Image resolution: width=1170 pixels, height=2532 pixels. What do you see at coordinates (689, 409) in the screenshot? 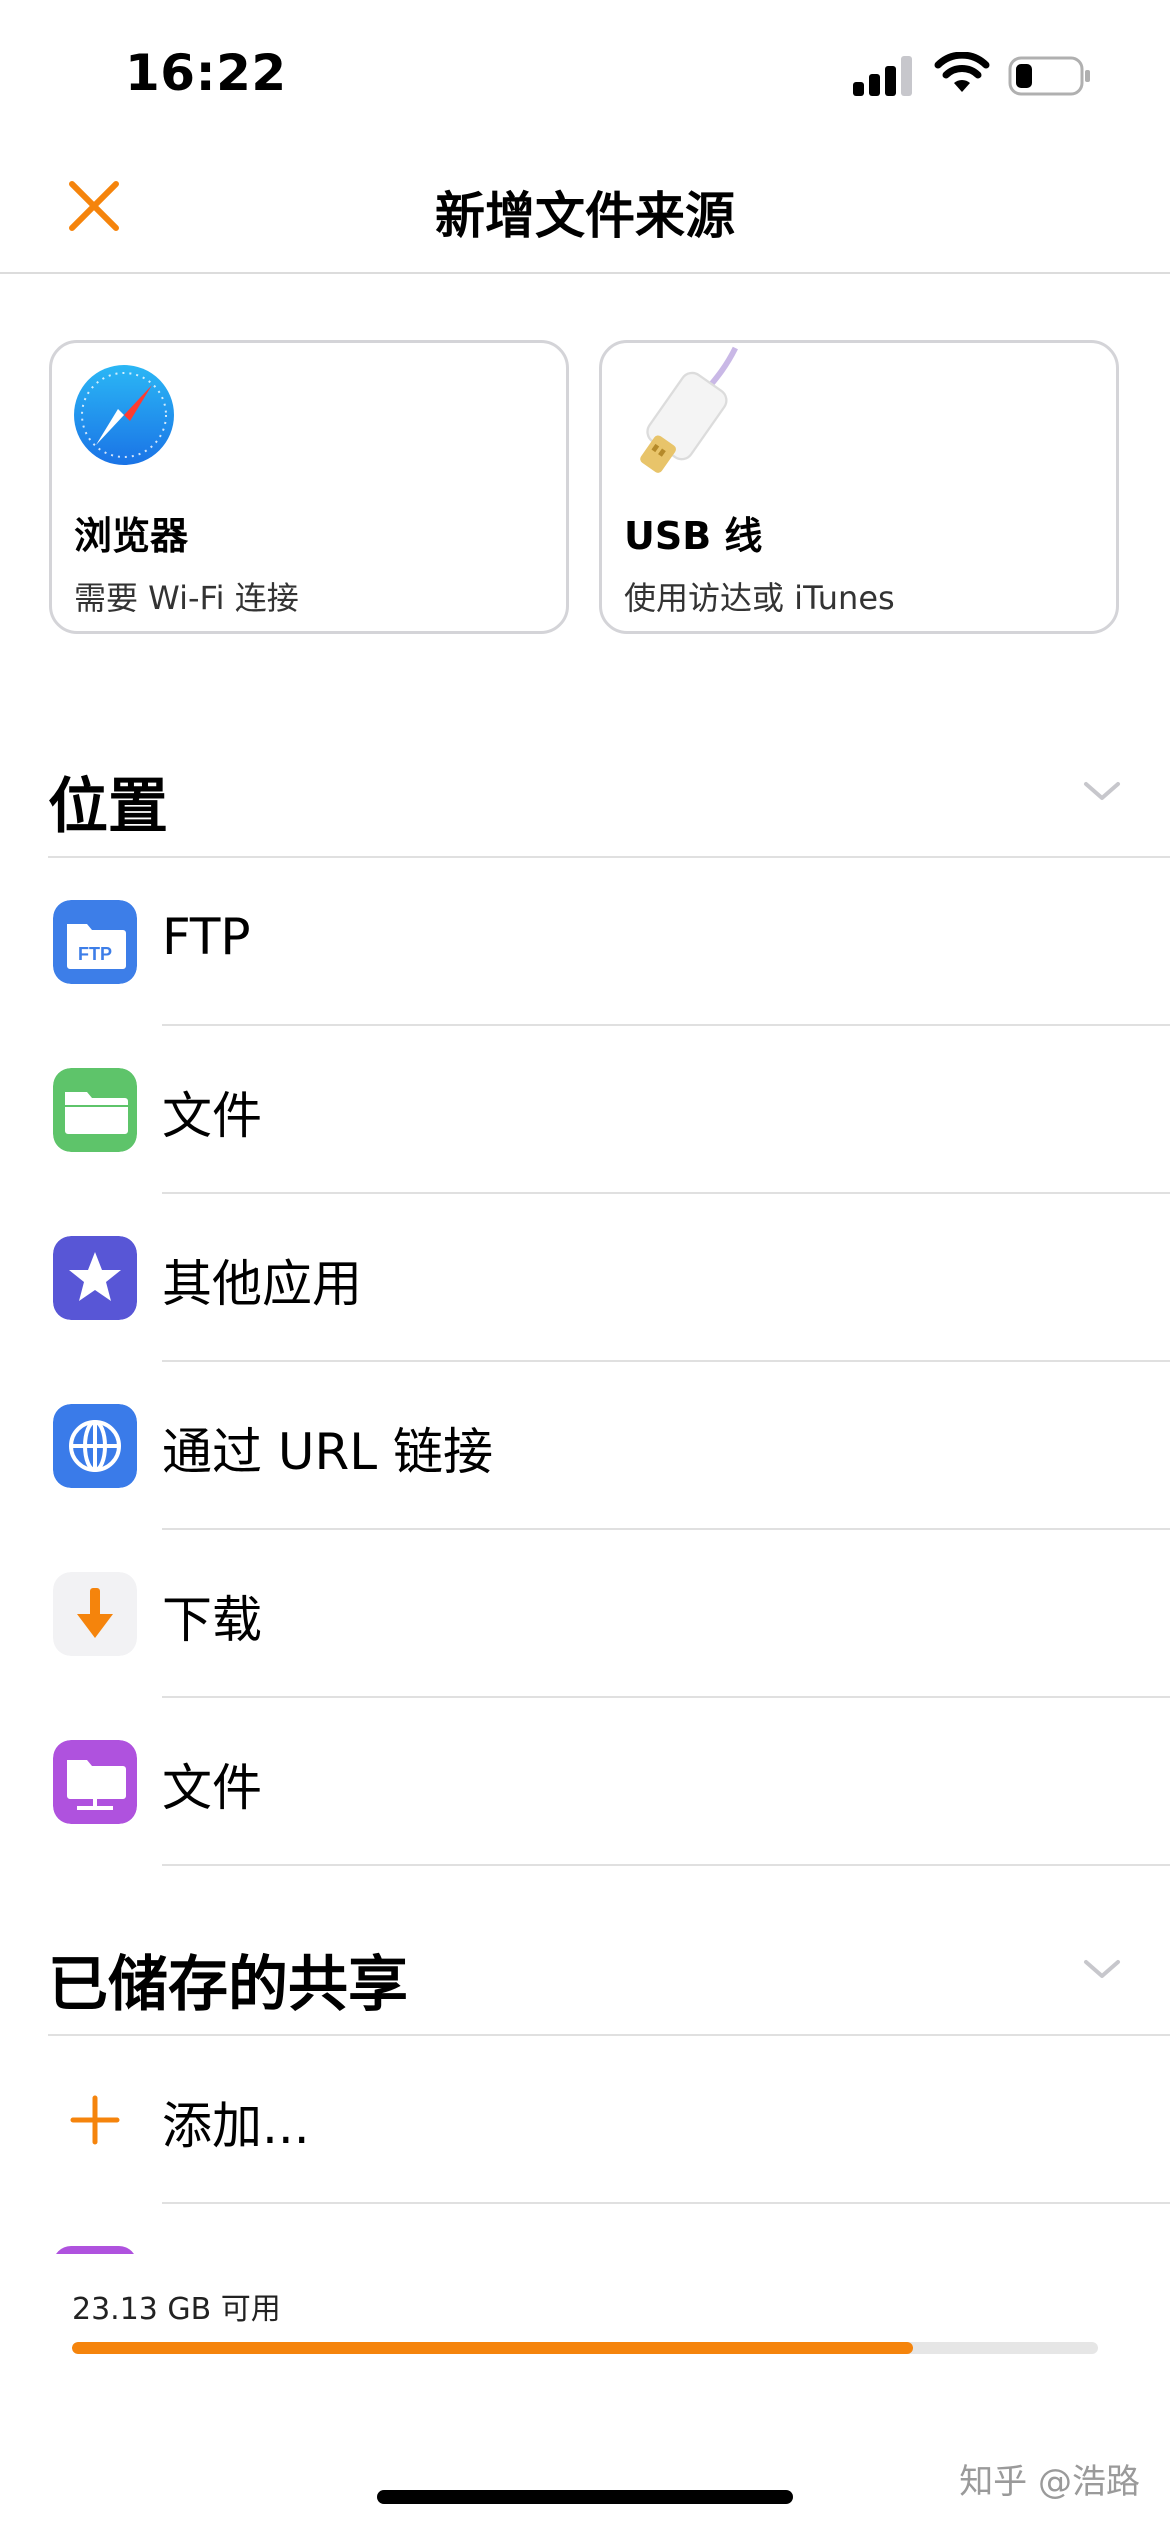
I see `lightning-cable-icon` at bounding box center [689, 409].